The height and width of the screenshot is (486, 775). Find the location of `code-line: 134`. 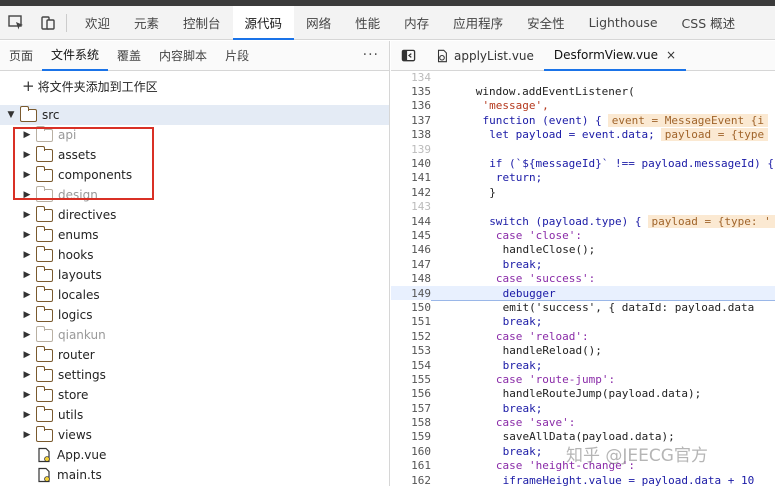

code-line: 134 is located at coordinates (583, 77).